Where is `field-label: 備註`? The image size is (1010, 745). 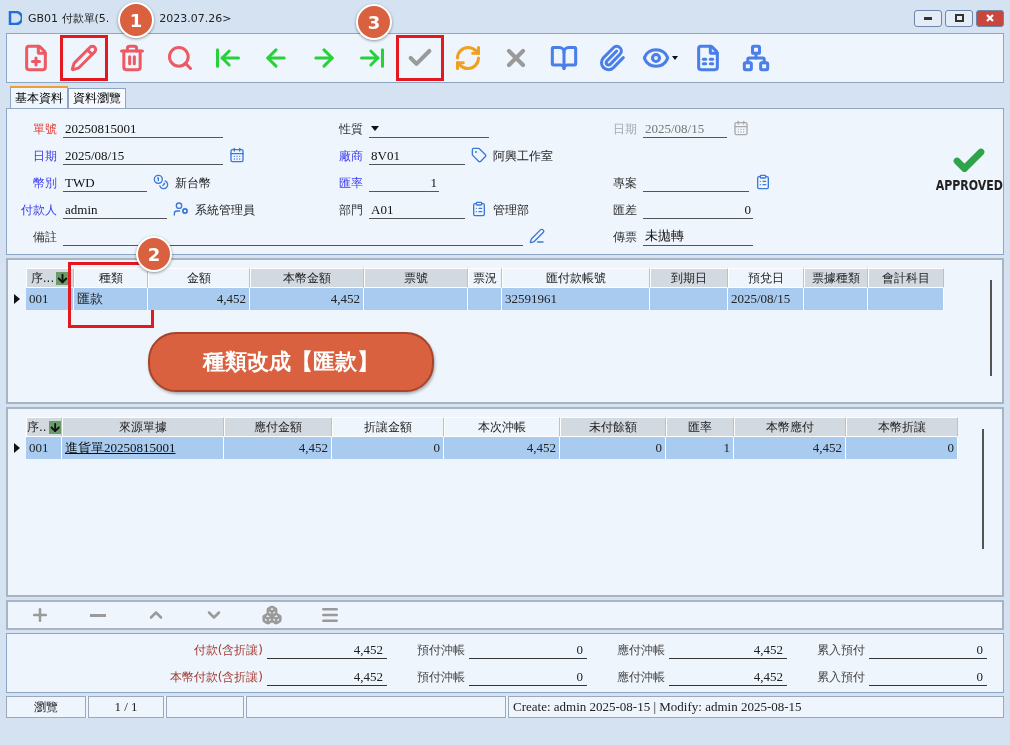
field-label: 備註 is located at coordinates (44, 237).